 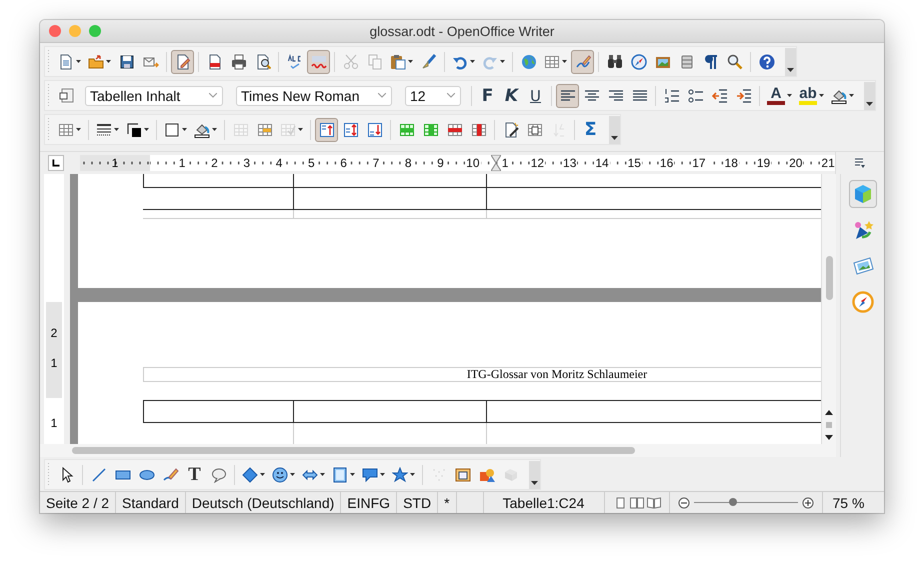 I want to click on ruler-number: 2, so click(x=54, y=333).